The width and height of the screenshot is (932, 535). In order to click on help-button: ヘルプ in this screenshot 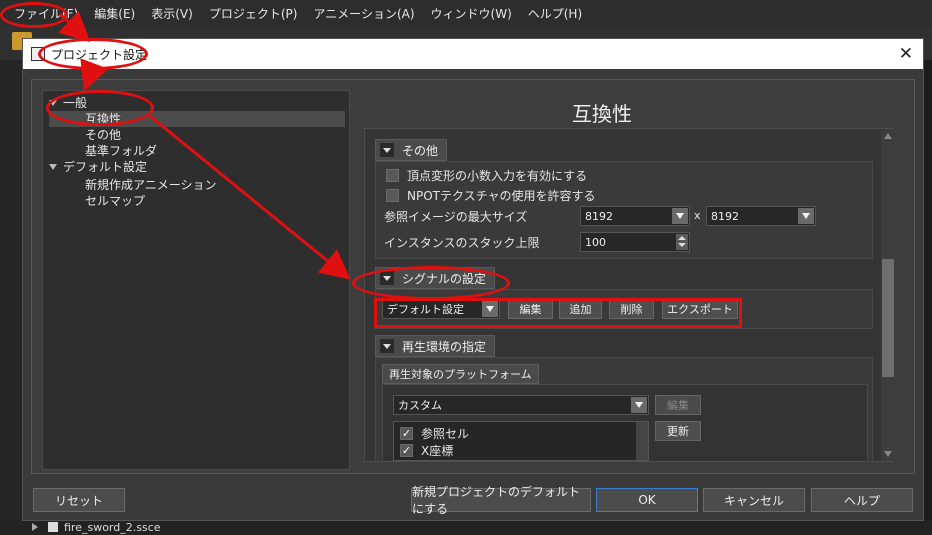, I will do `click(862, 500)`.